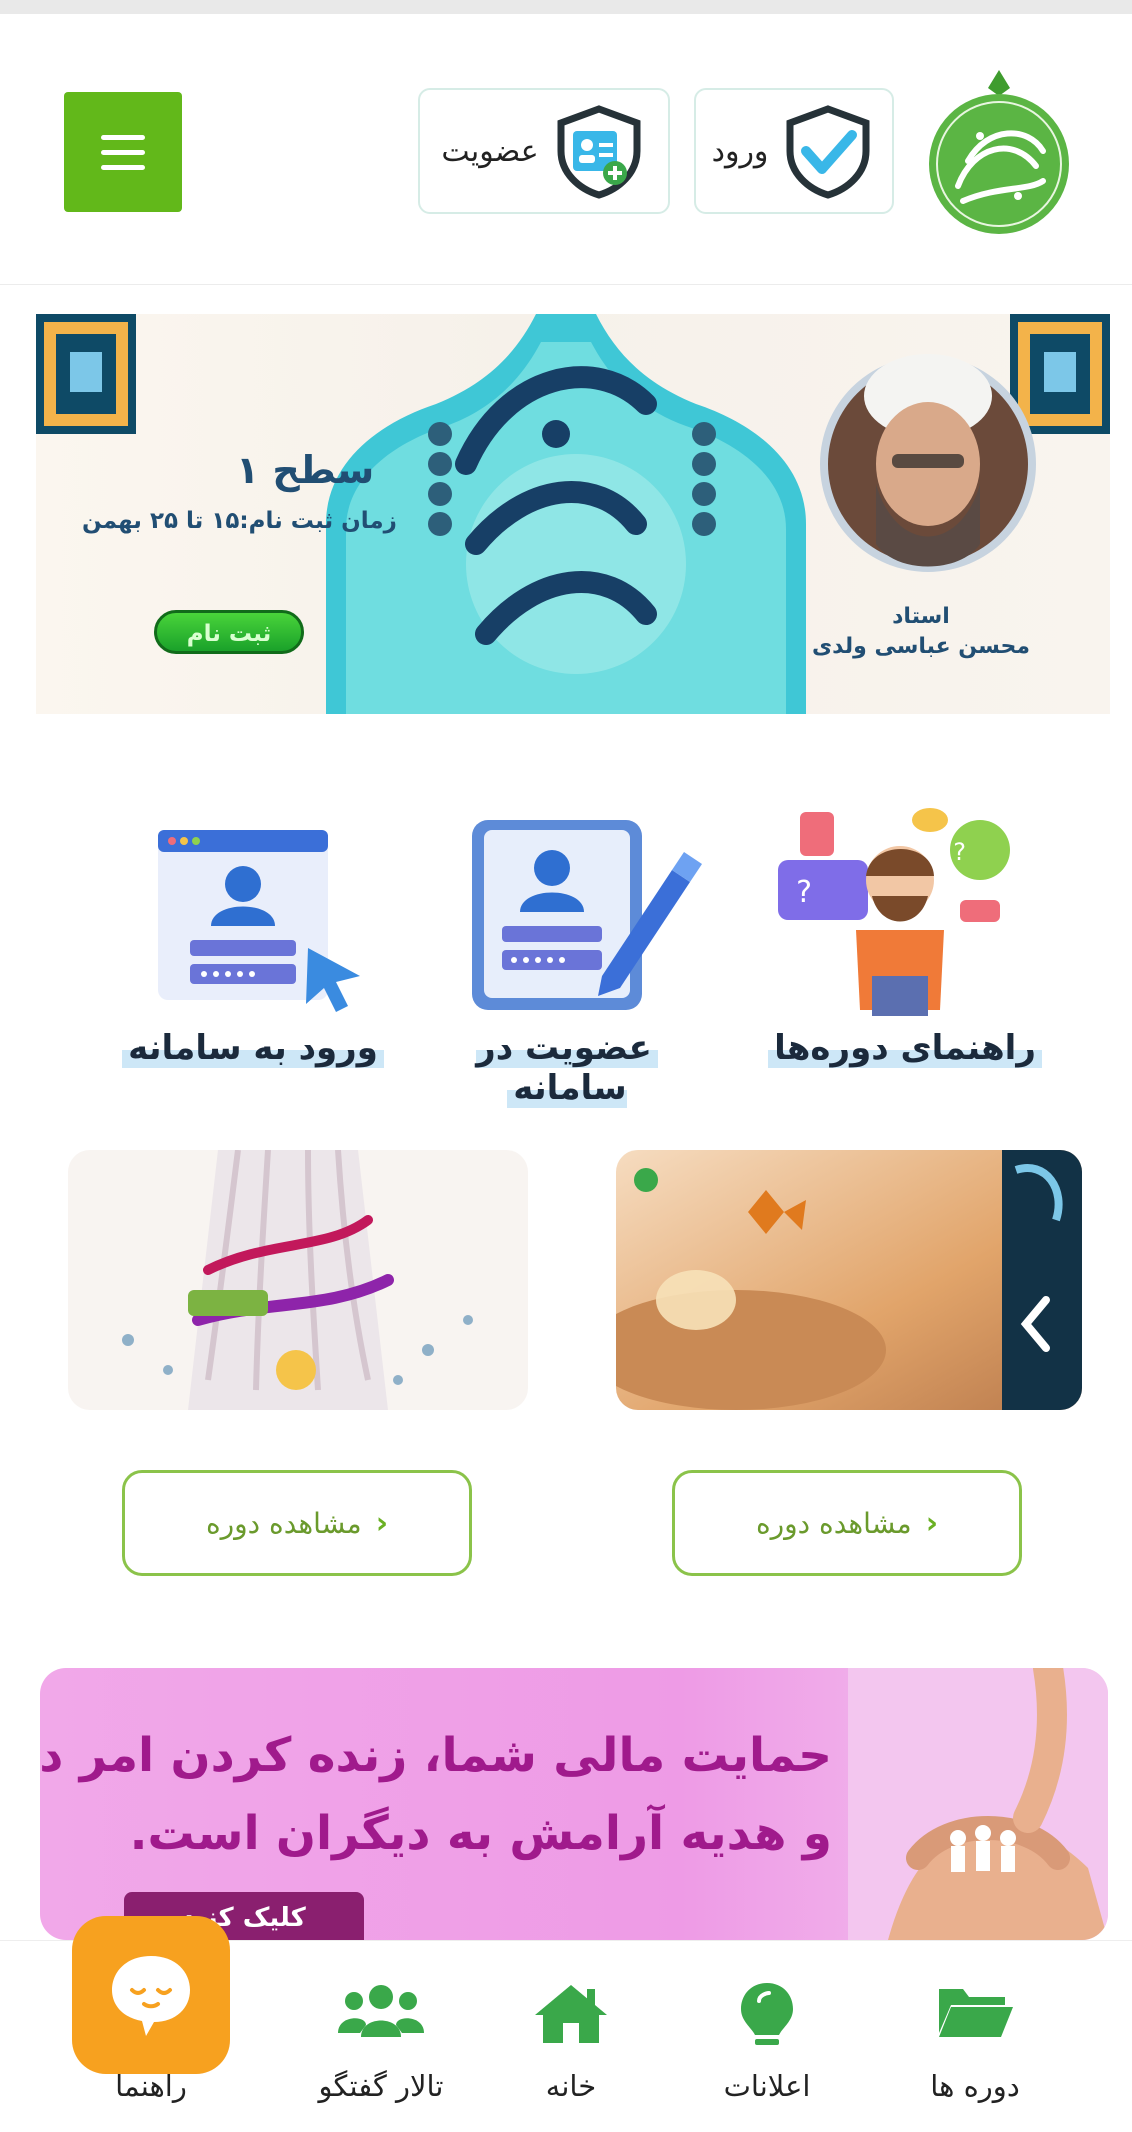 Image resolution: width=1132 pixels, height=2132 pixels. What do you see at coordinates (544, 151) in the screenshot?
I see `join-button: عضویت` at bounding box center [544, 151].